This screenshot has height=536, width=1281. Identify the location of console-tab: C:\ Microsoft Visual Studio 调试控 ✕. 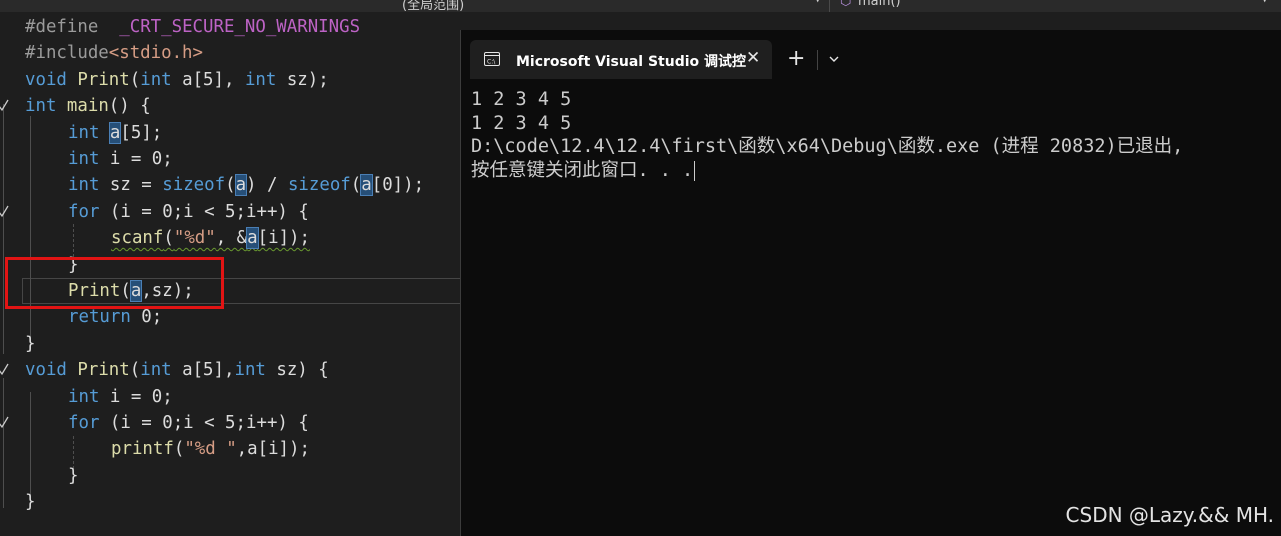
(621, 59).